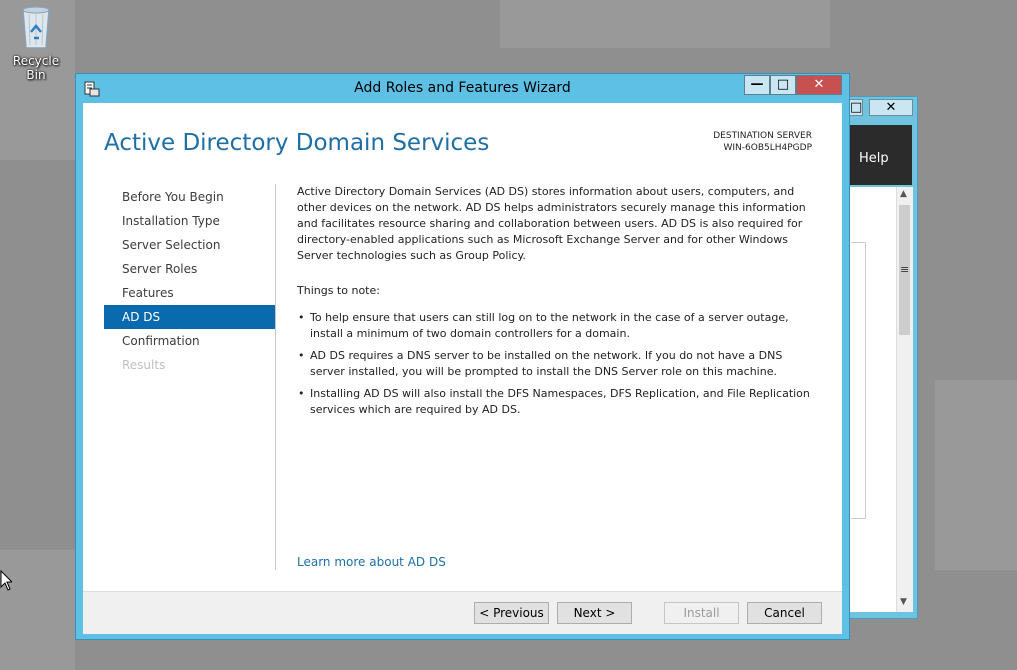  What do you see at coordinates (762, 136) in the screenshot?
I see `destination-label: DESTINATION SERVER` at bounding box center [762, 136].